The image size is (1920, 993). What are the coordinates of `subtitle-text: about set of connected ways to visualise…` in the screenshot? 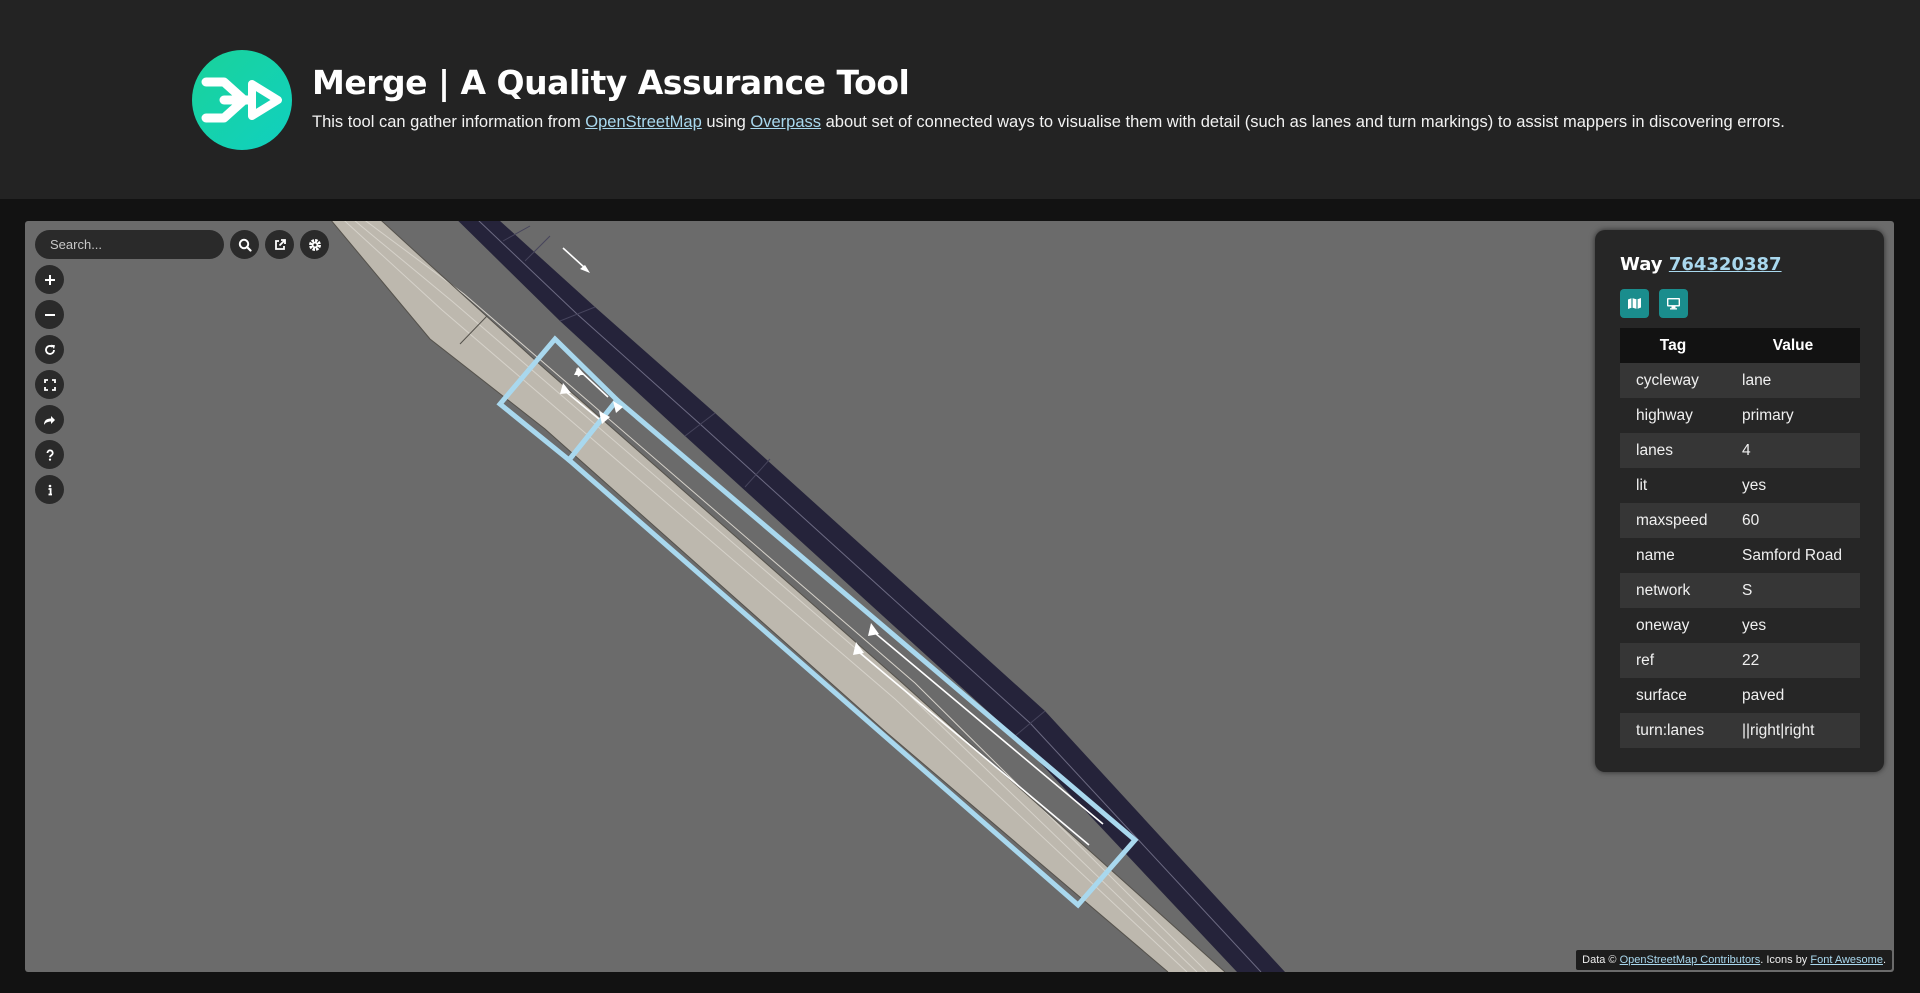 It's located at (1303, 122).